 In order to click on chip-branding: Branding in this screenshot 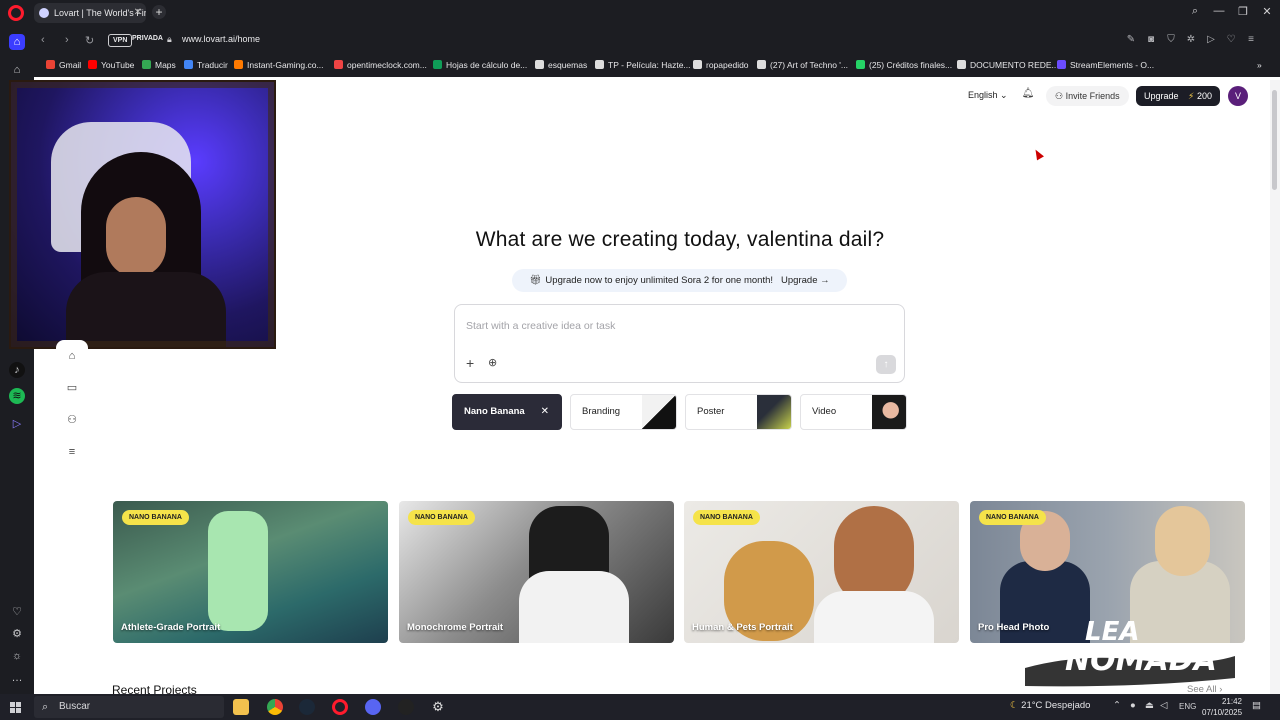, I will do `click(623, 412)`.